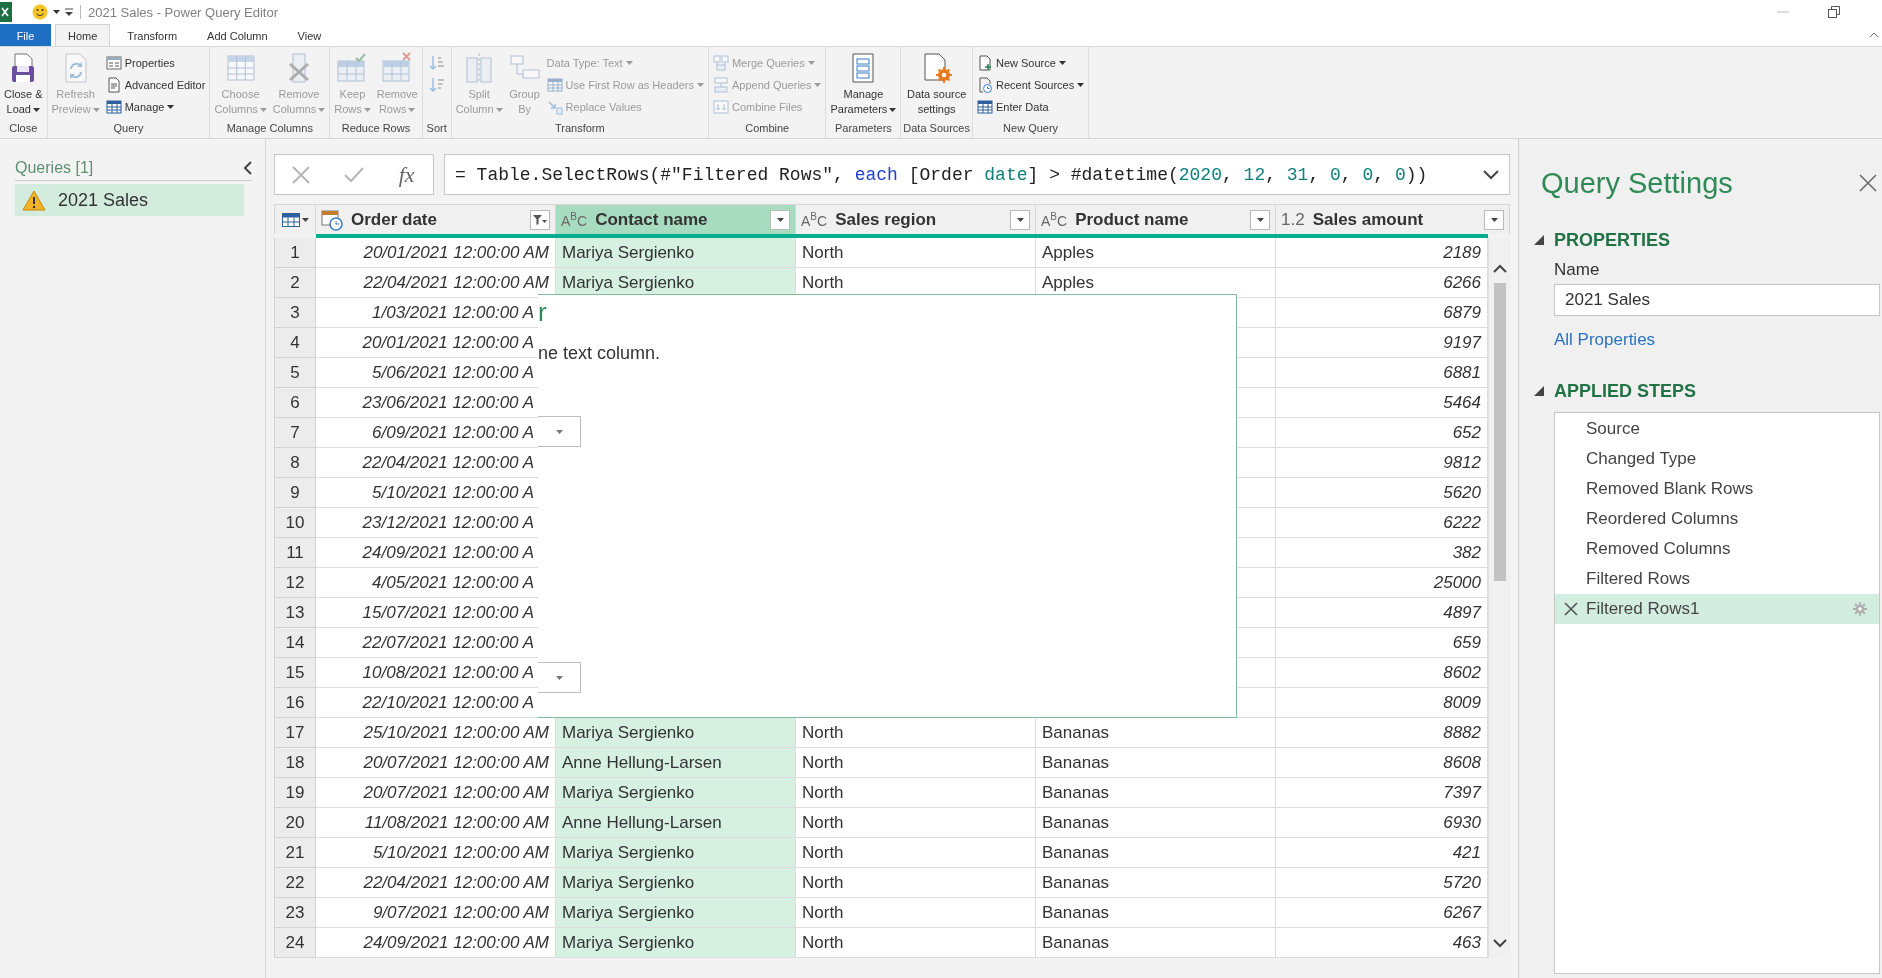 Image resolution: width=1882 pixels, height=978 pixels. I want to click on table-cell: 8882, so click(1382, 733).